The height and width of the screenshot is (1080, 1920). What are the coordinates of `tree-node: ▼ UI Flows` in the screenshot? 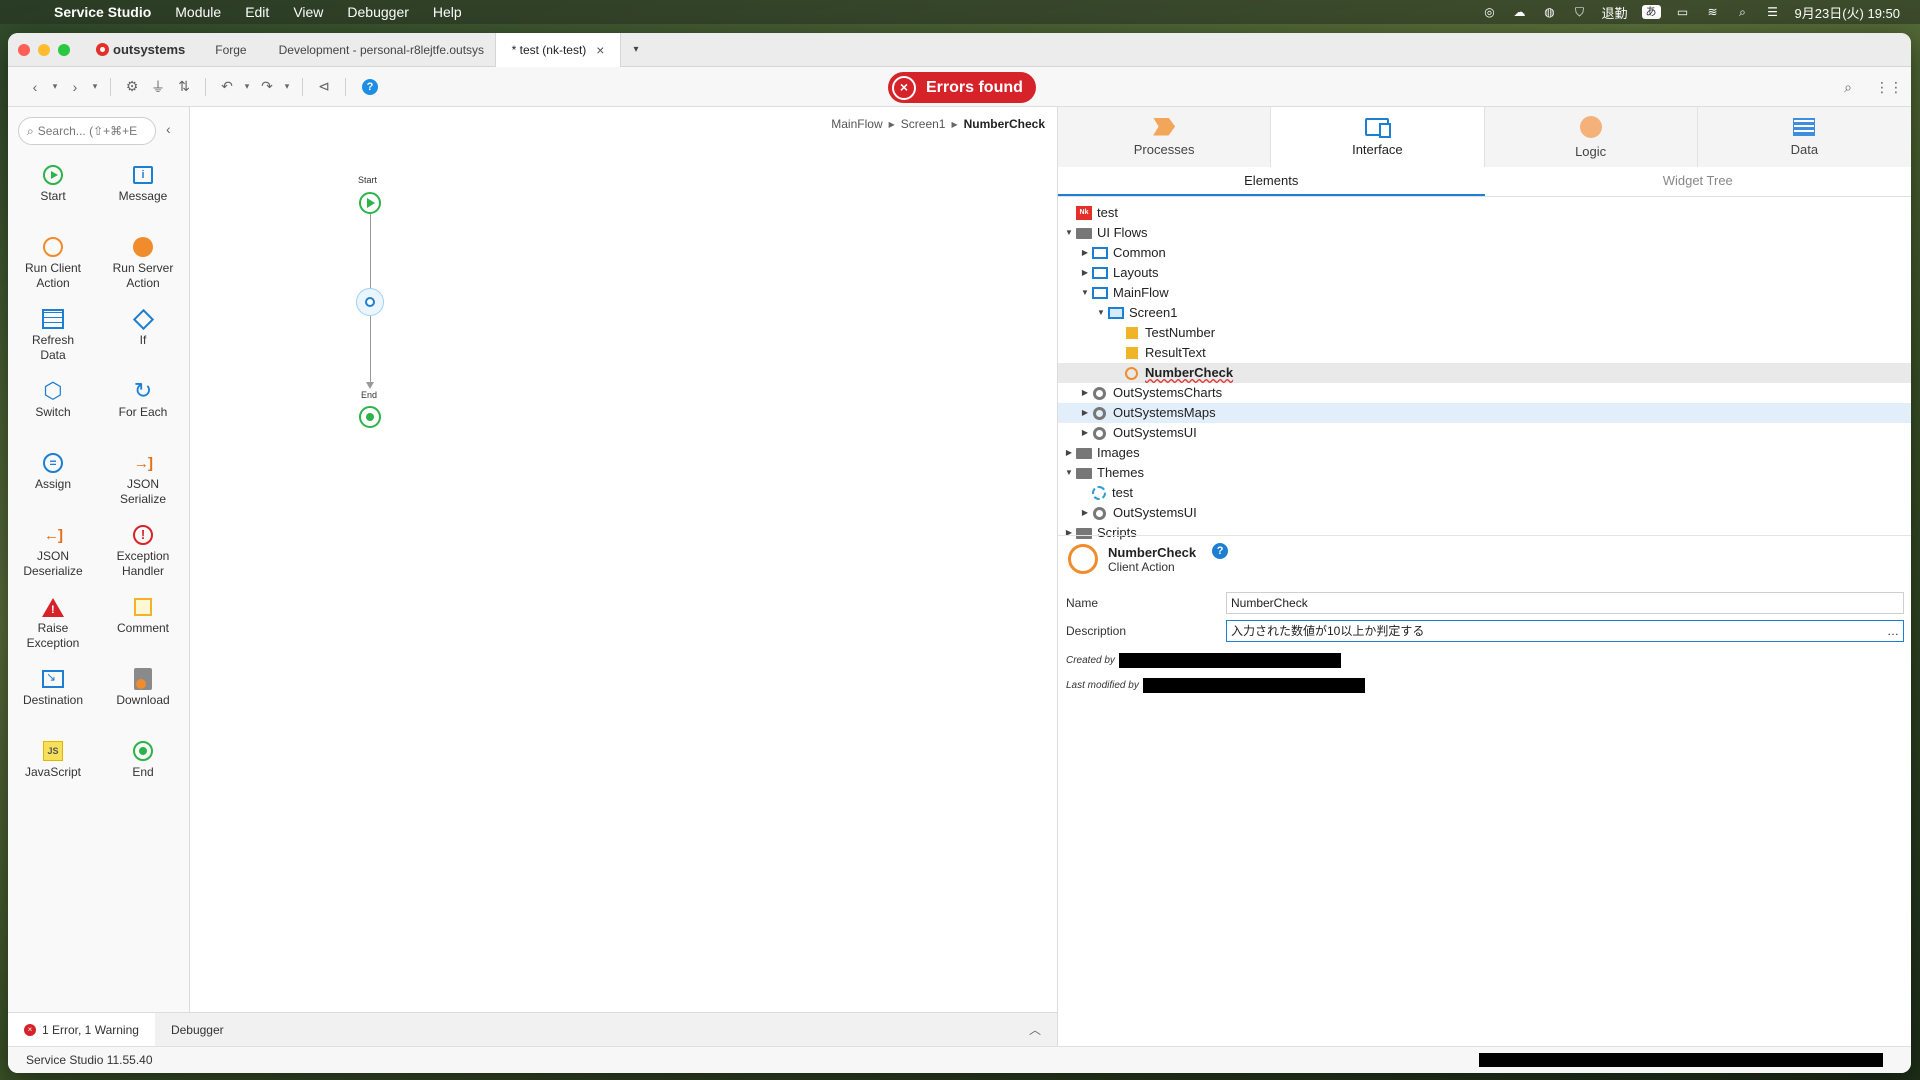 It's located at (1484, 233).